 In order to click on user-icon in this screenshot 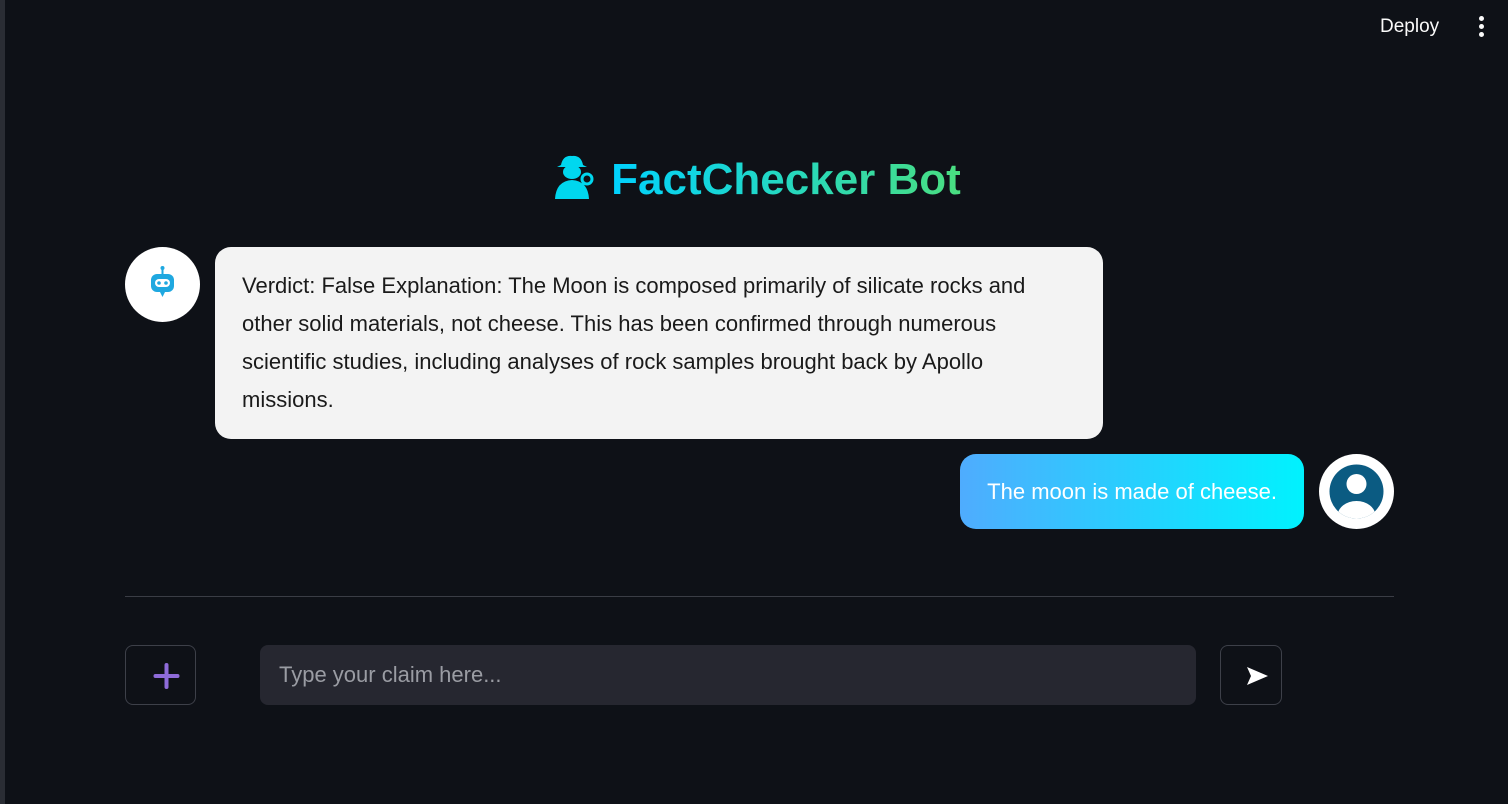, I will do `click(1356, 491)`.